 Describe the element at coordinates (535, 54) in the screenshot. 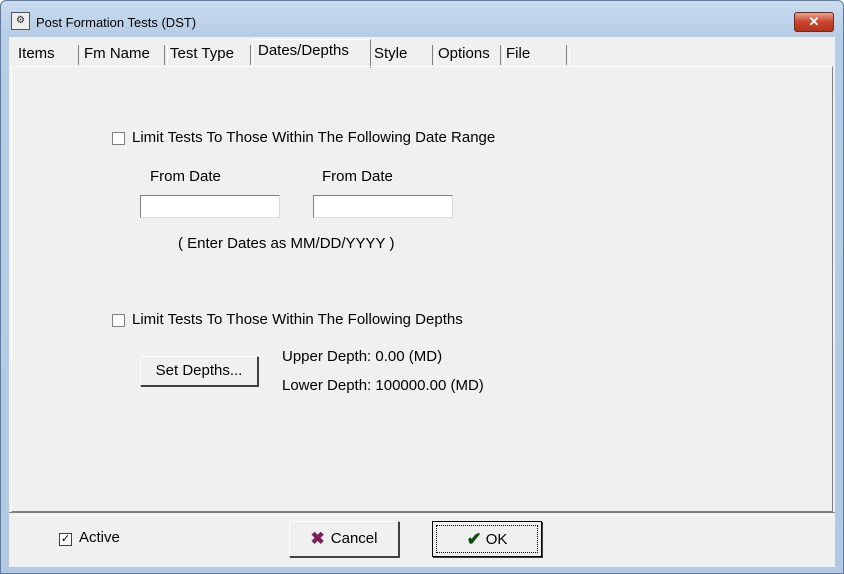

I see `tab-file: File` at that location.